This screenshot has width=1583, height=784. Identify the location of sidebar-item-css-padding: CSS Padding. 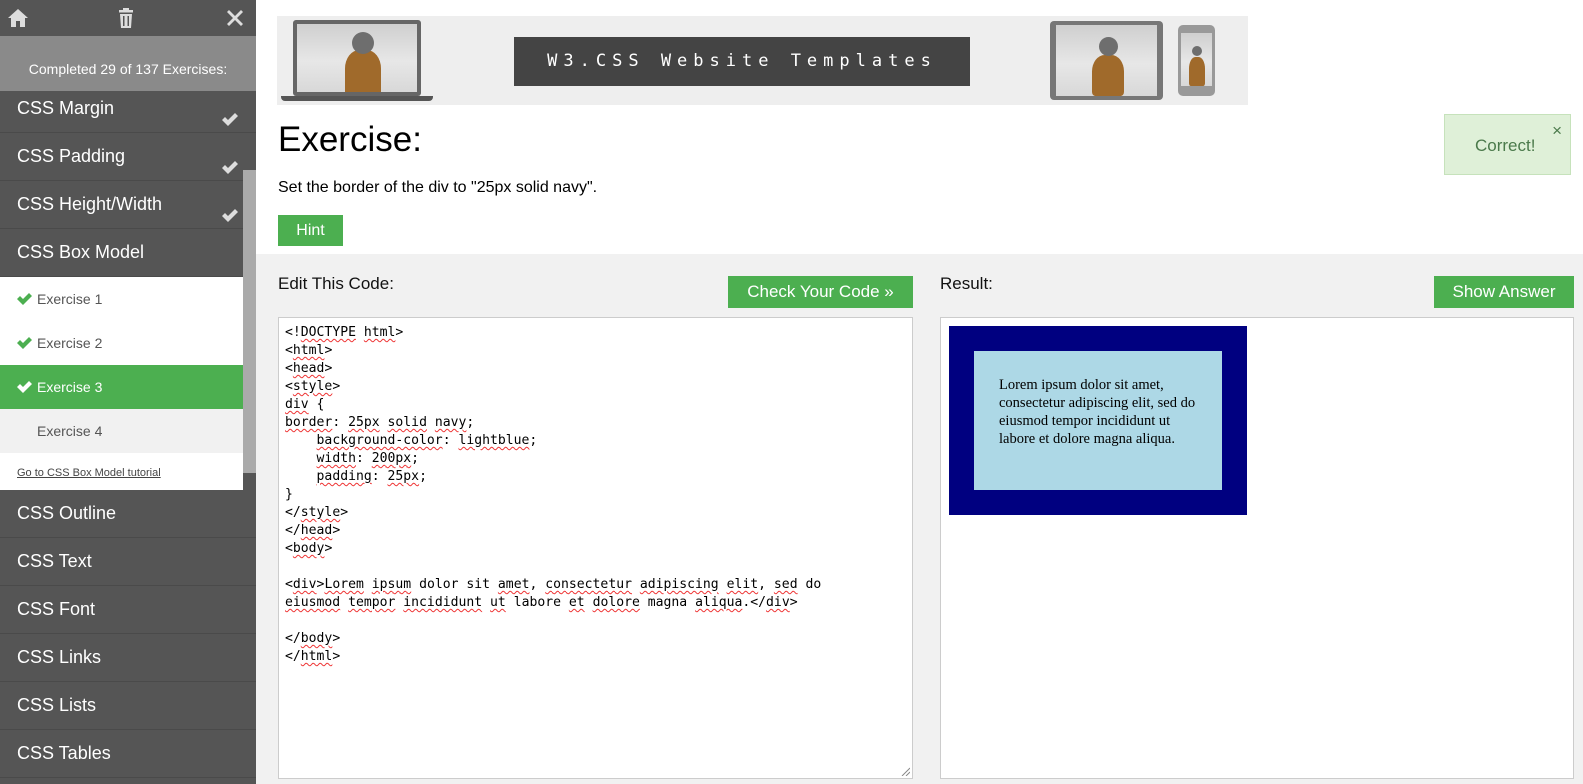
(128, 157).